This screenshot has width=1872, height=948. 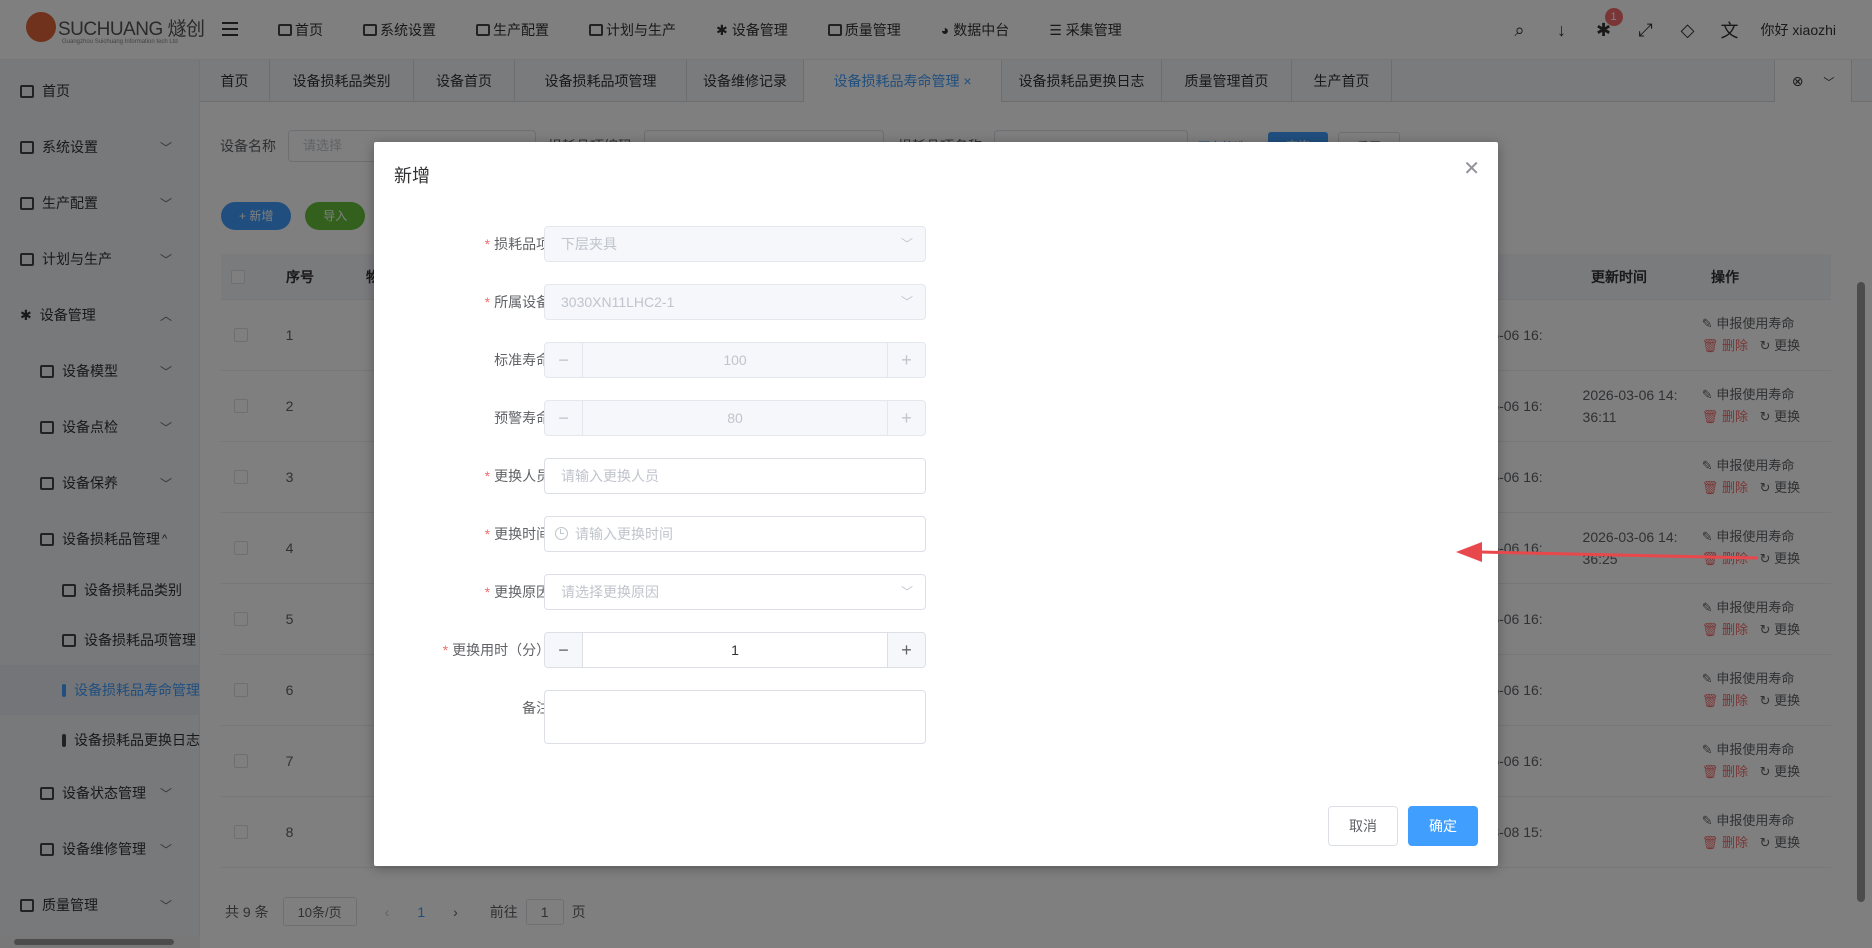 What do you see at coordinates (735, 476) in the screenshot?
I see `person-input: 请输入更换人员` at bounding box center [735, 476].